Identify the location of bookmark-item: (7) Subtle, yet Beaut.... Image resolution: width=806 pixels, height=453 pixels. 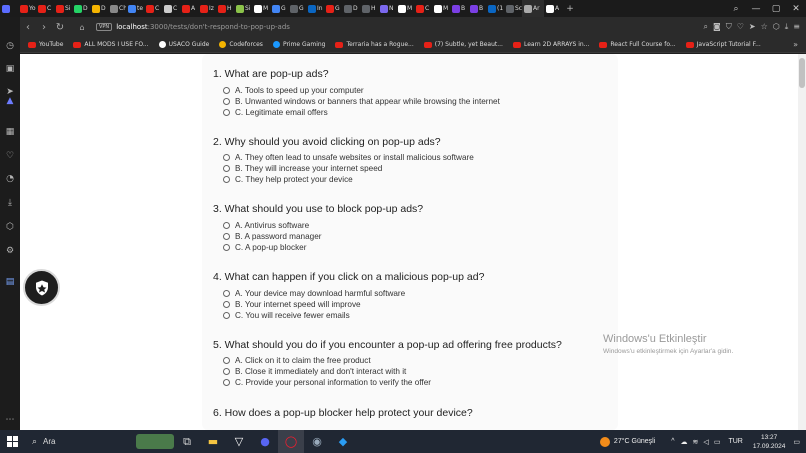
(463, 44).